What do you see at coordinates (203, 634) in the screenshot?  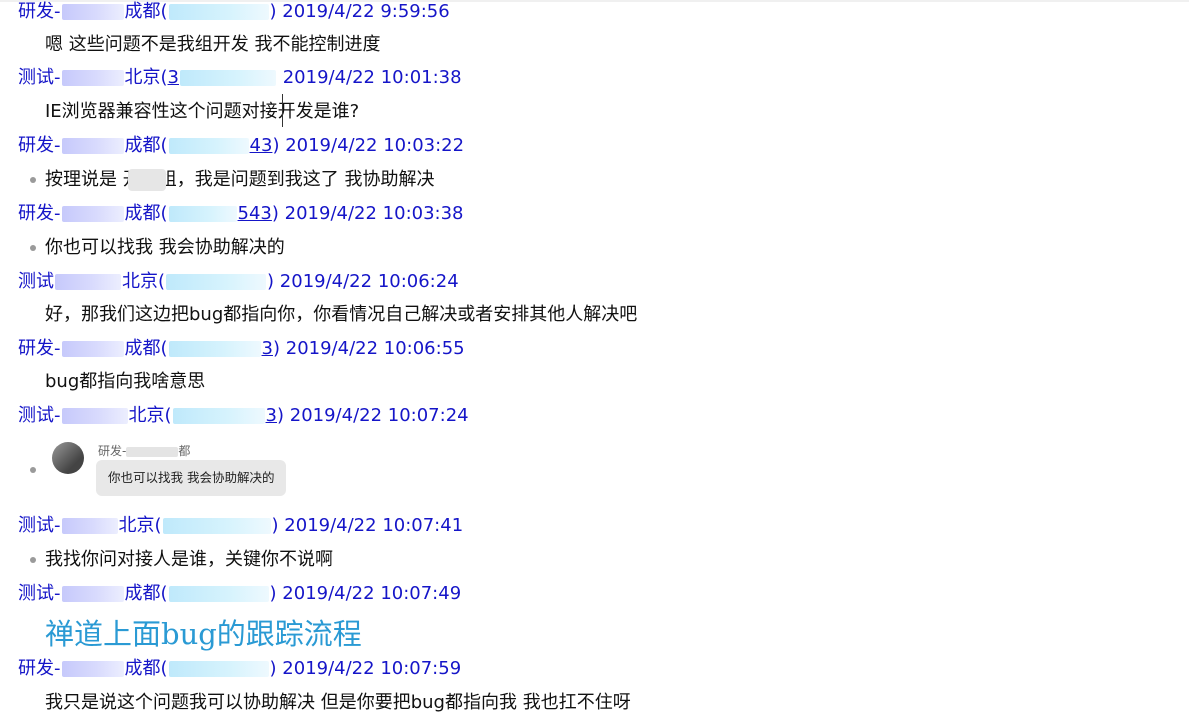 I see `large-message-text: 禅道上面bug的跟踪流程` at bounding box center [203, 634].